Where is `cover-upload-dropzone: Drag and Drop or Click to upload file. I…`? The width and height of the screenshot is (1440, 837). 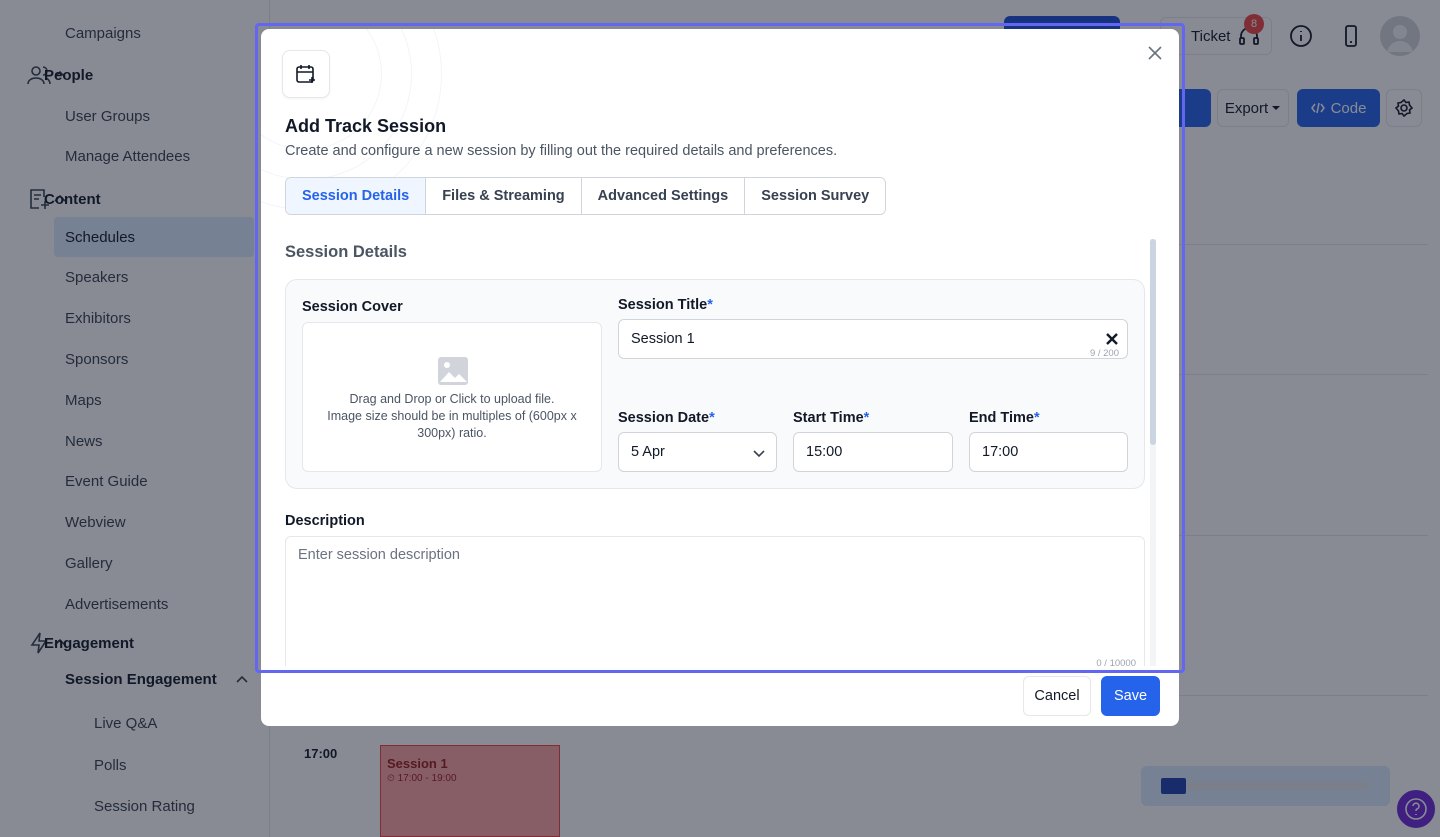
cover-upload-dropzone: Drag and Drop or Click to upload file. I… is located at coordinates (452, 397).